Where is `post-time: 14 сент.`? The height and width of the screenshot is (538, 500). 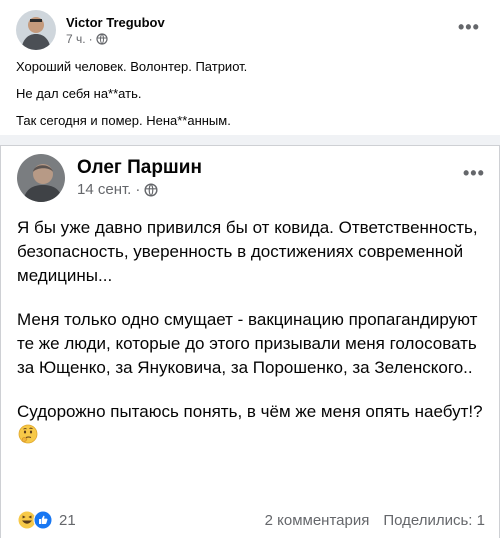 post-time: 14 сент. is located at coordinates (104, 190).